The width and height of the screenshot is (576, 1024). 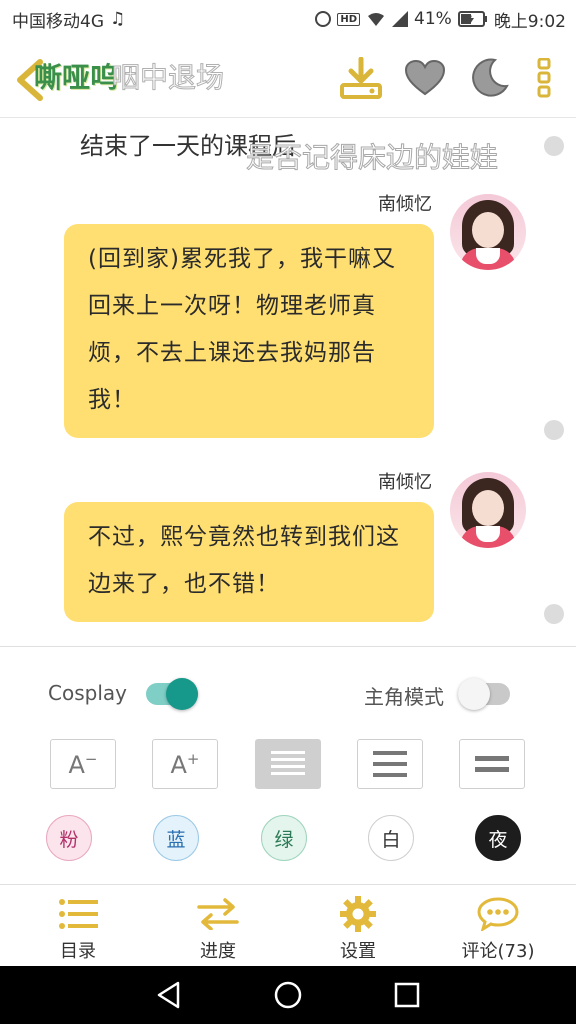 I want to click on line-spacing-dense-button, so click(x=288, y=764).